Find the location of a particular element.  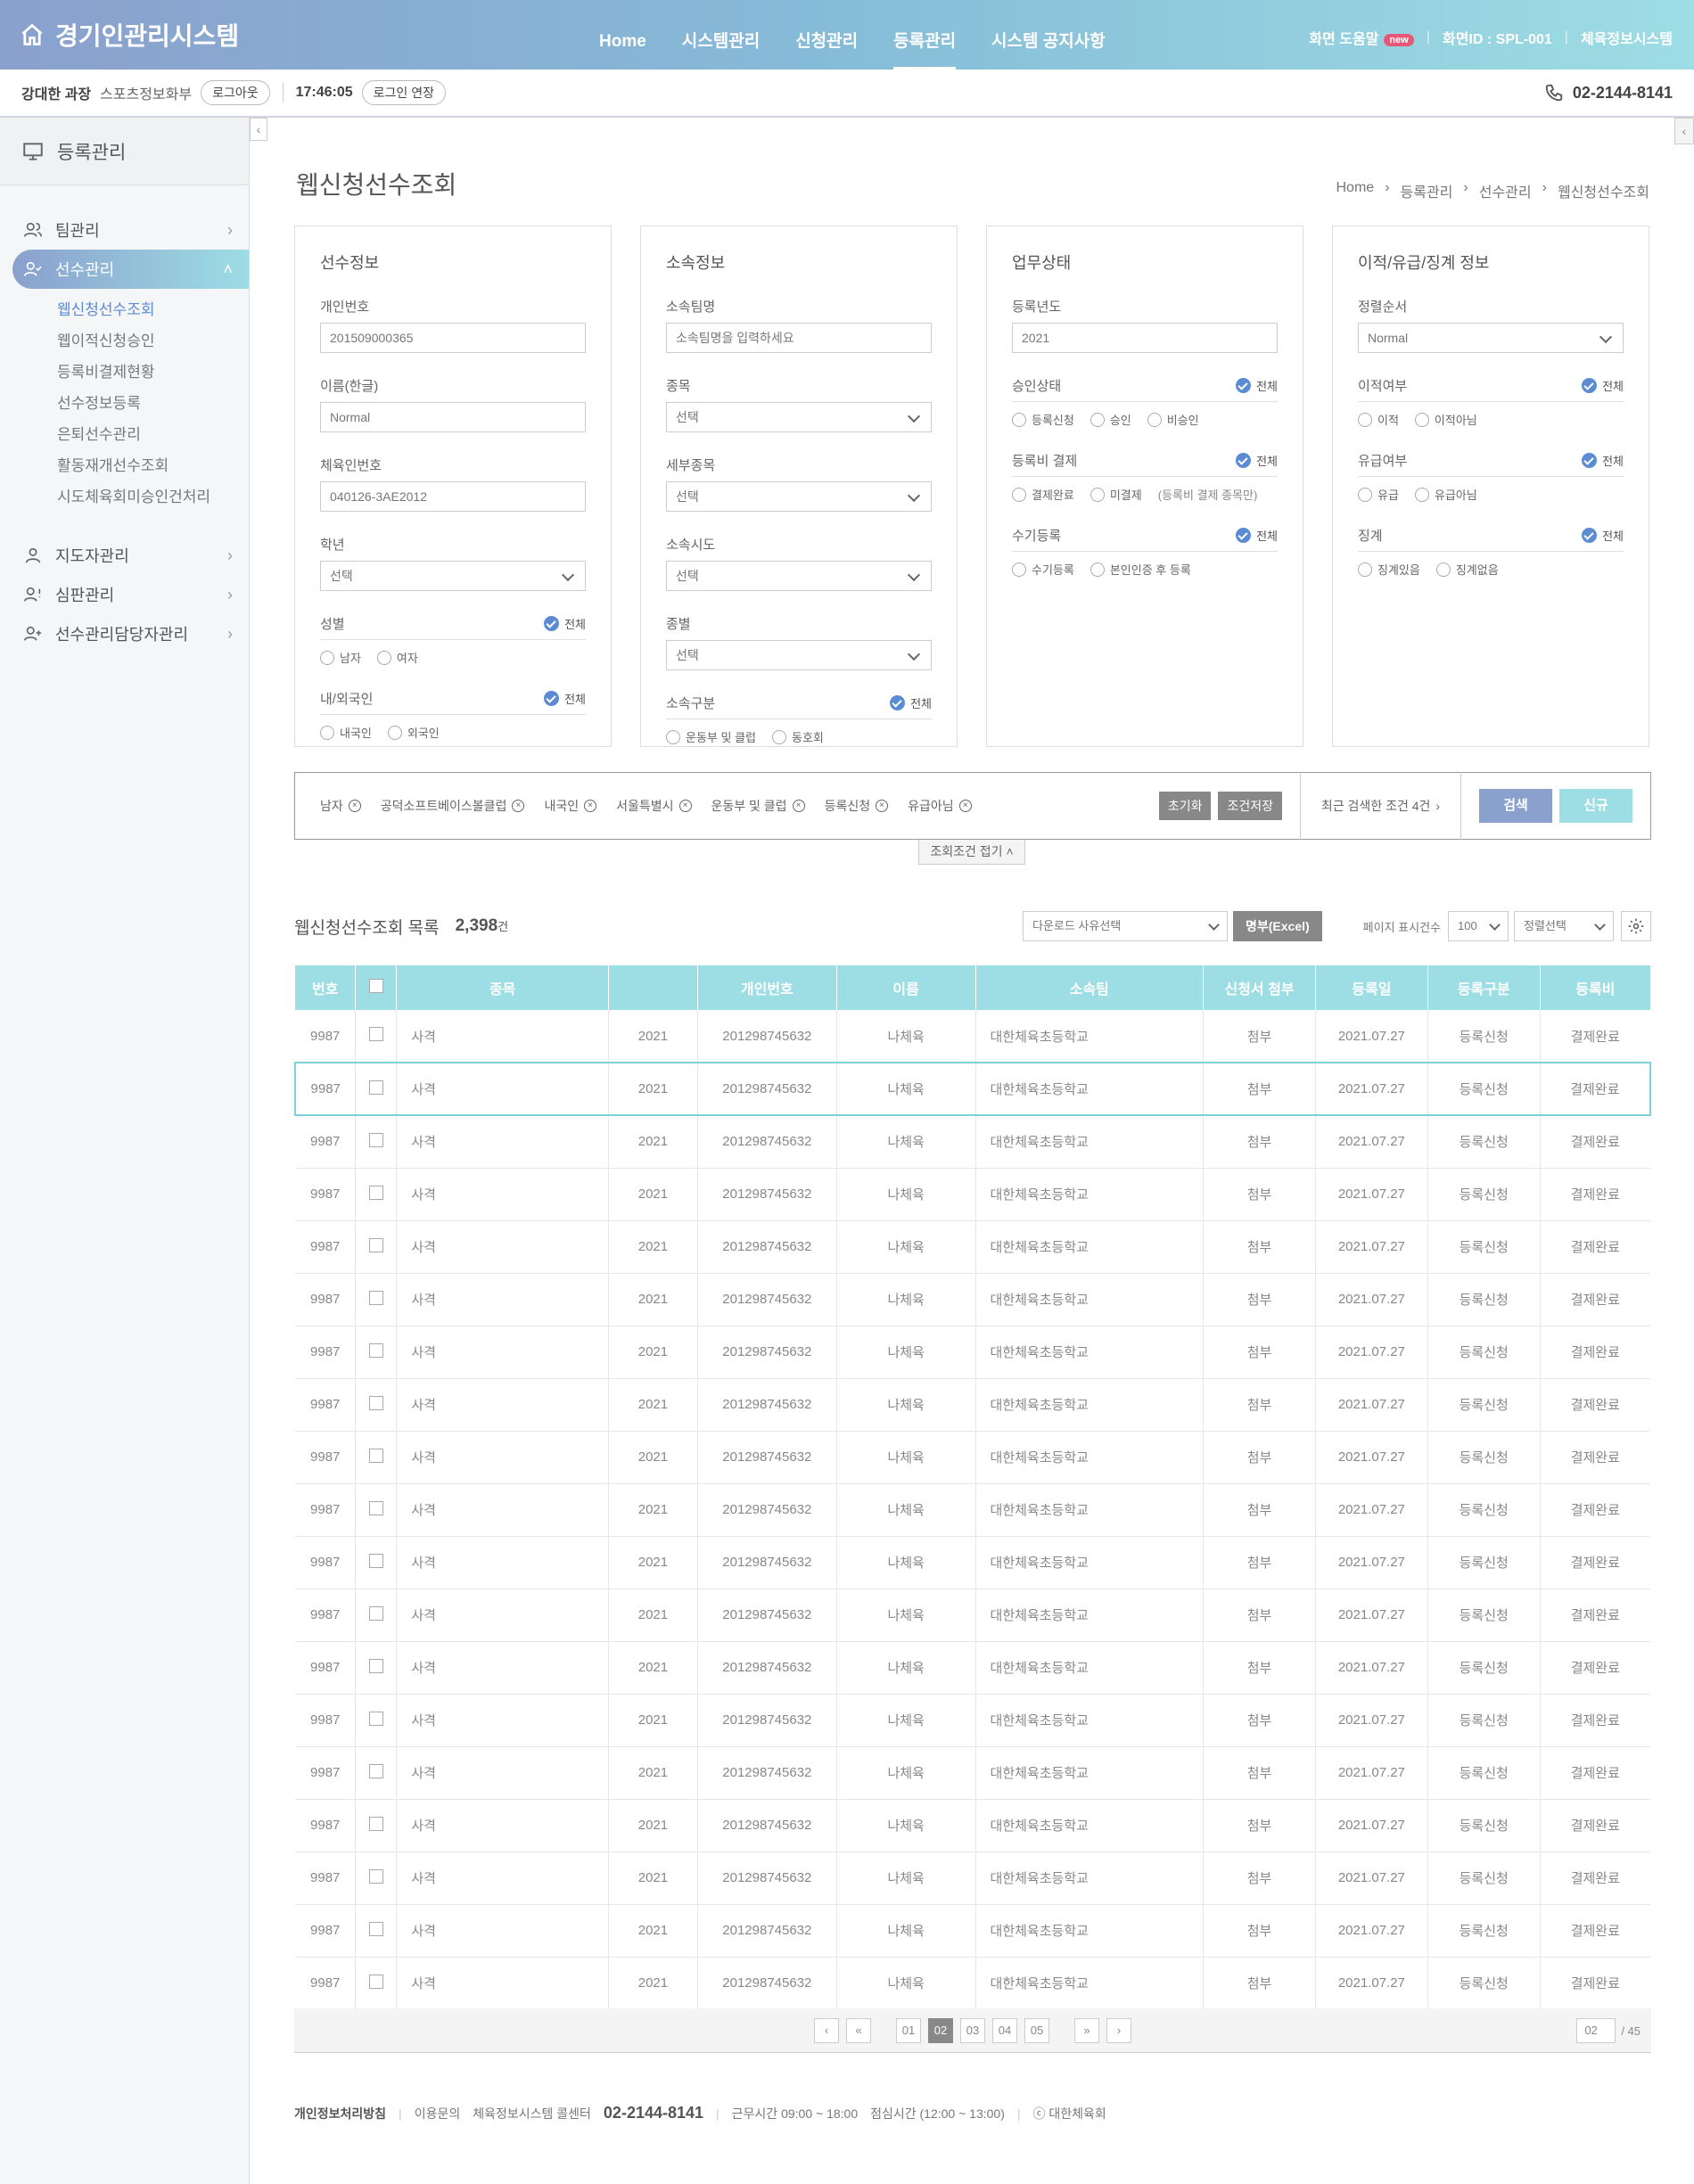

submenu-web-transfer-approval: 웹이적신청승인 is located at coordinates (153, 341).